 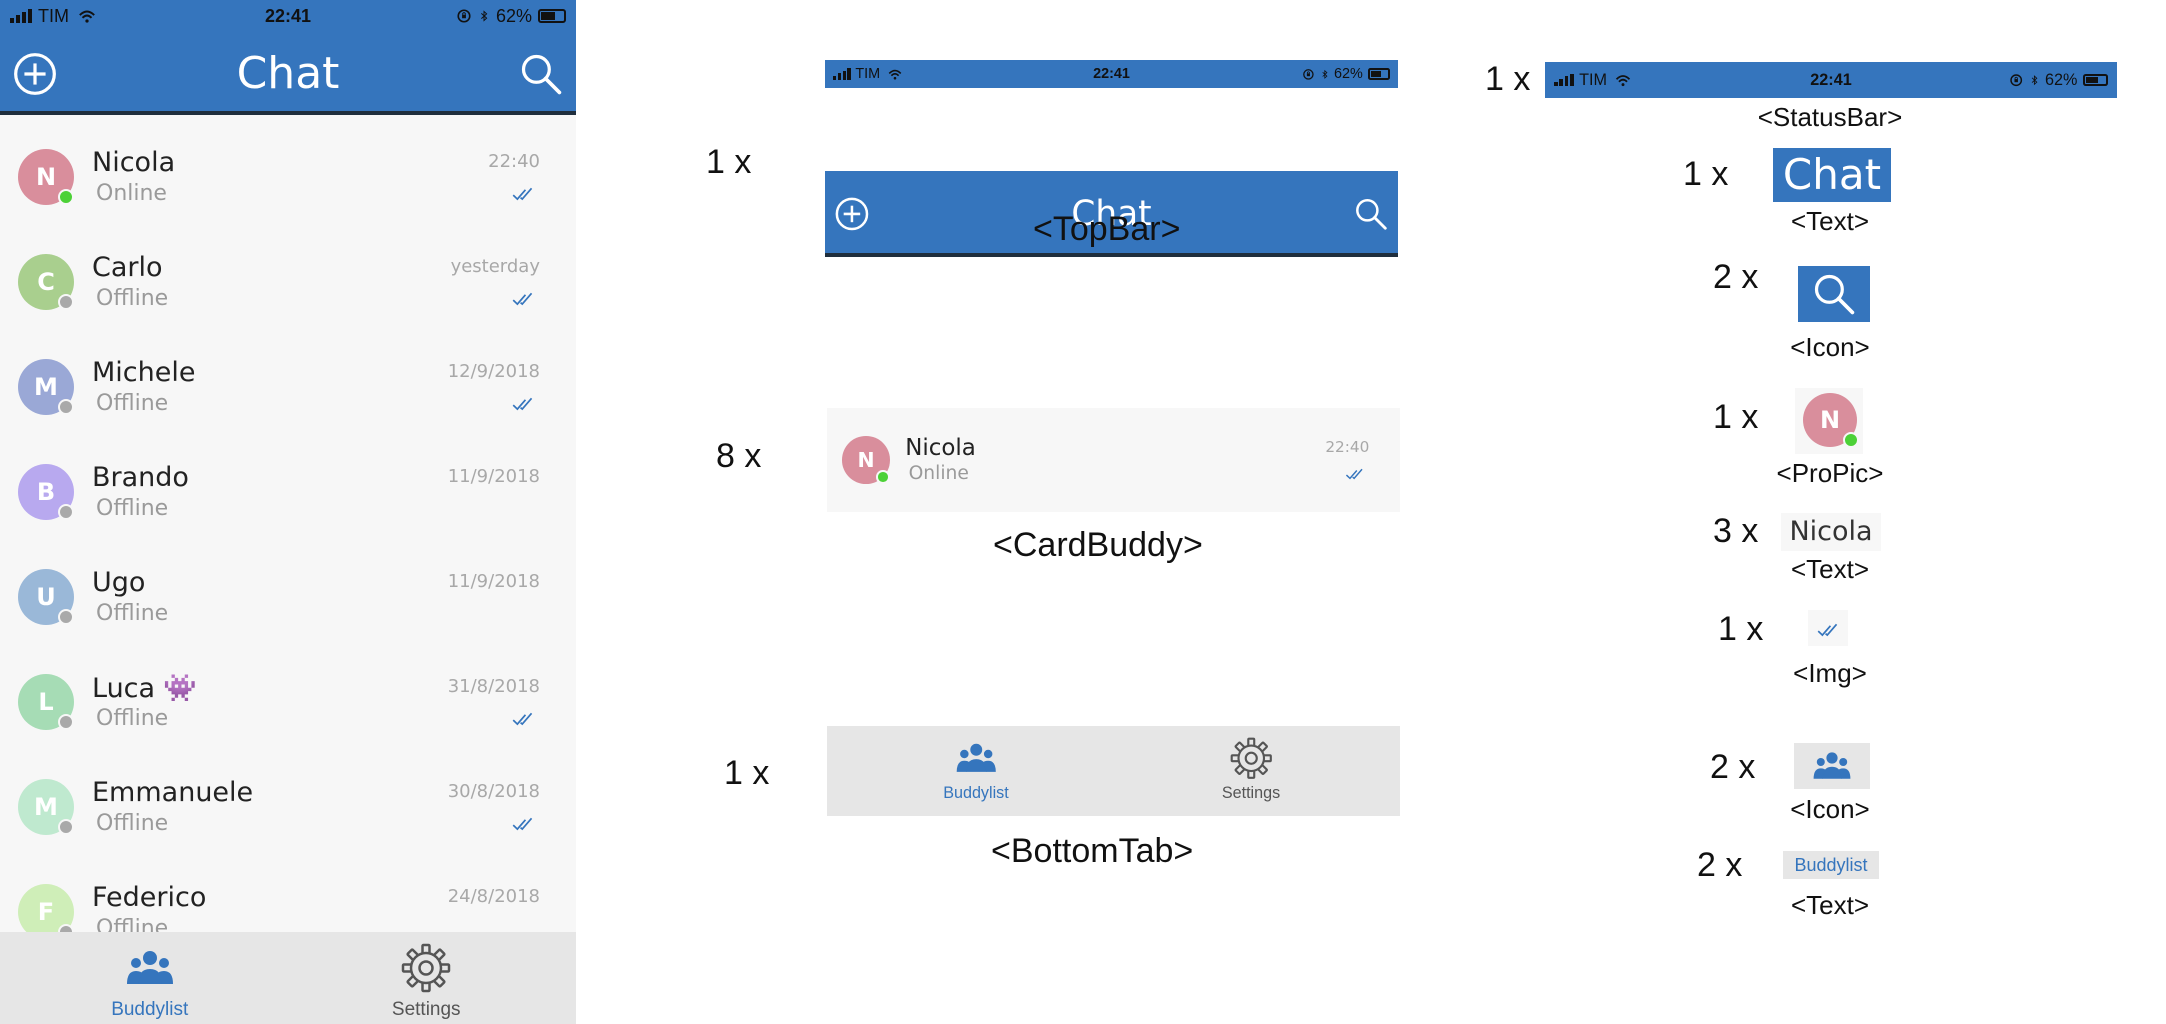 What do you see at coordinates (1830, 673) in the screenshot?
I see `element-label: <Img>` at bounding box center [1830, 673].